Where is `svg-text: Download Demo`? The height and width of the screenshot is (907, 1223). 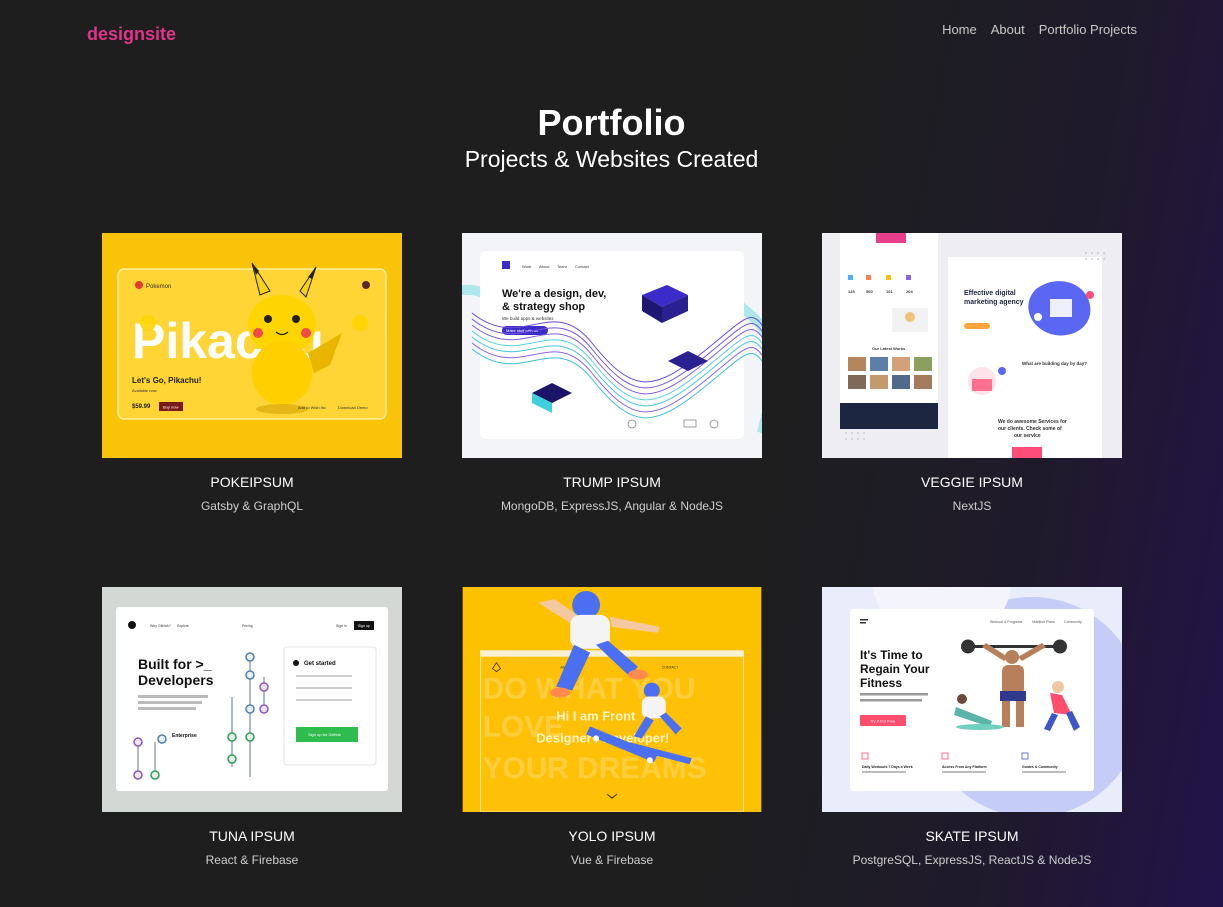
svg-text: Download Demo is located at coordinates (353, 407).